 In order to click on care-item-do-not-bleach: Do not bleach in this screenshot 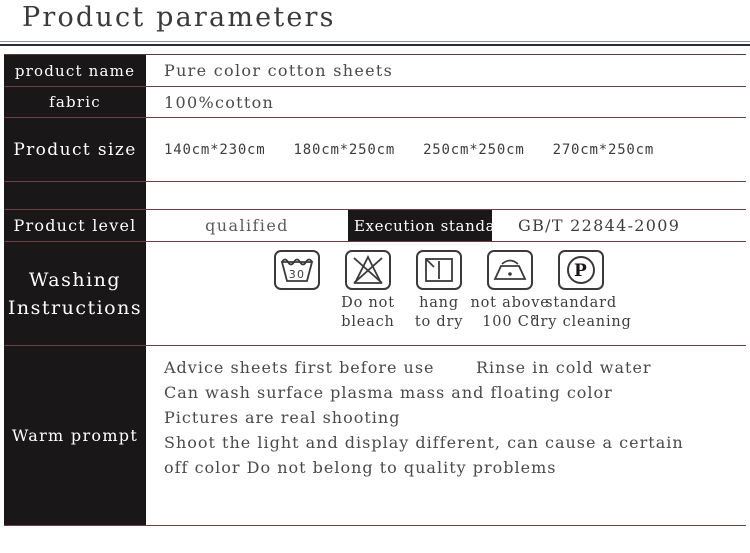, I will do `click(368, 291)`.